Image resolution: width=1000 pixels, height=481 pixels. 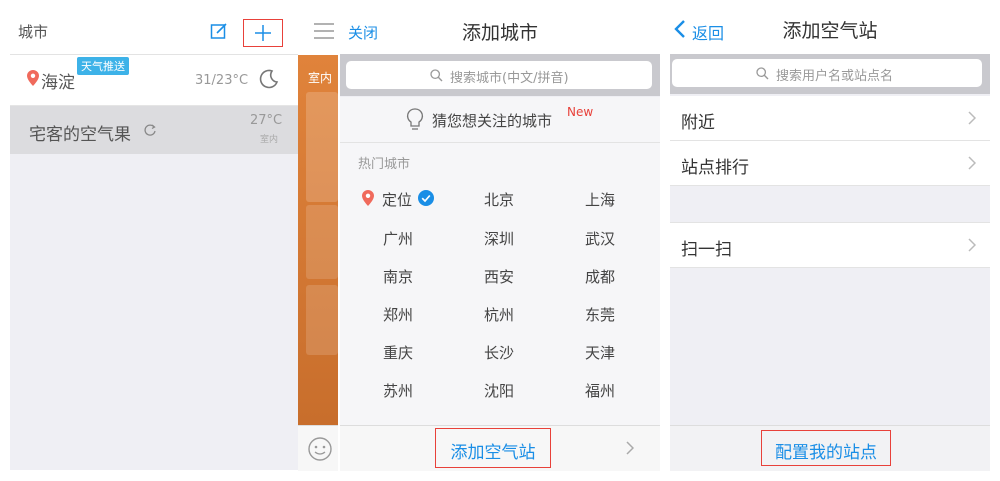 I want to click on search-bar: 搜索城市(中文/拼音), so click(x=500, y=75).